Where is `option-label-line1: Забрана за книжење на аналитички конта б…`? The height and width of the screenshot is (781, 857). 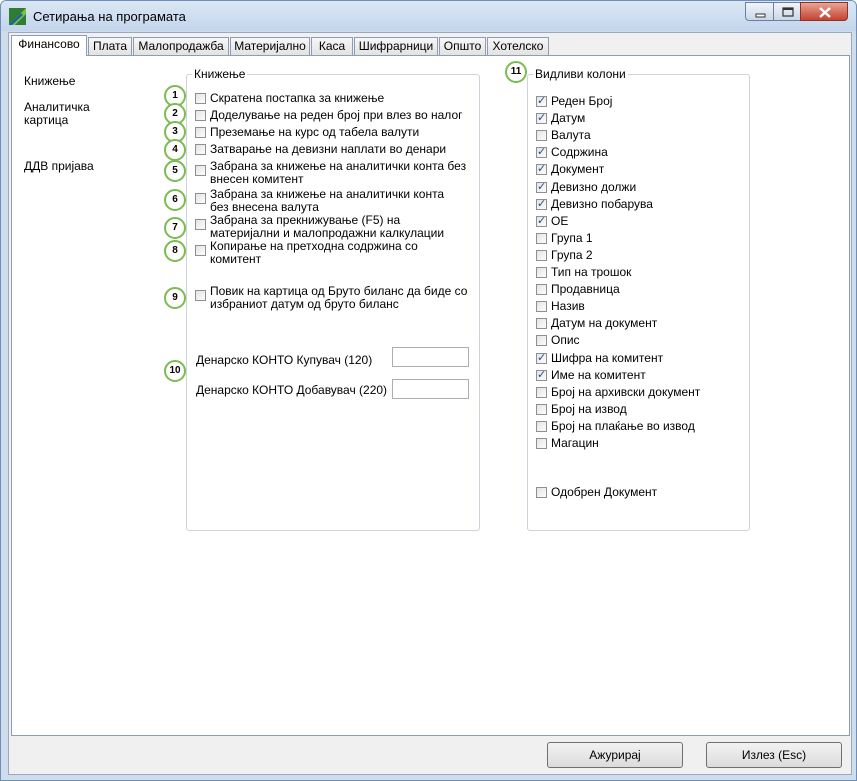 option-label-line1: Забрана за книжење на аналитички конта б… is located at coordinates (338, 166).